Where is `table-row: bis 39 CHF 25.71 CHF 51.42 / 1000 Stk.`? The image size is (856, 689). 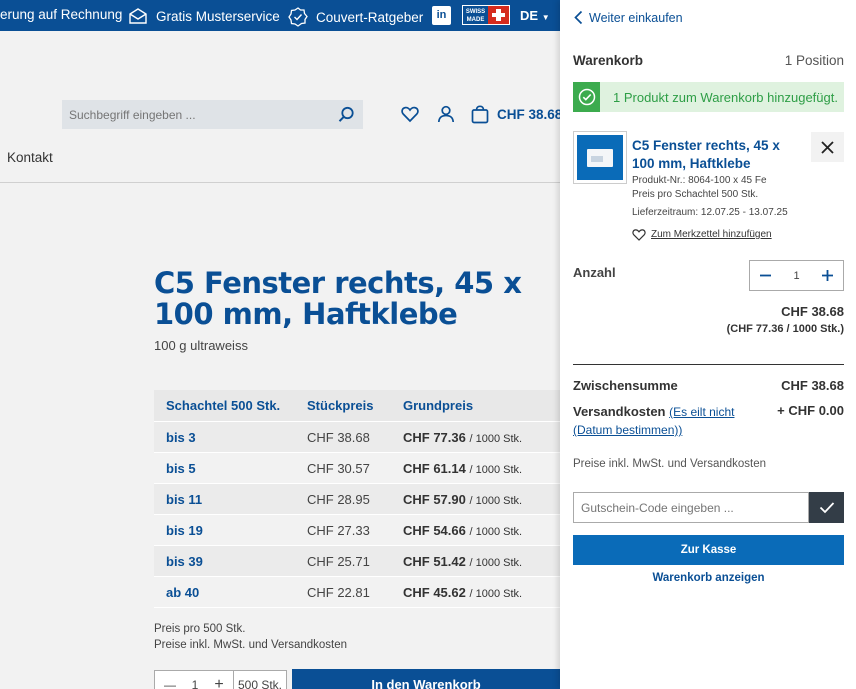 table-row: bis 39 CHF 25.71 CHF 51.42 / 1000 Stk. is located at coordinates (357, 561).